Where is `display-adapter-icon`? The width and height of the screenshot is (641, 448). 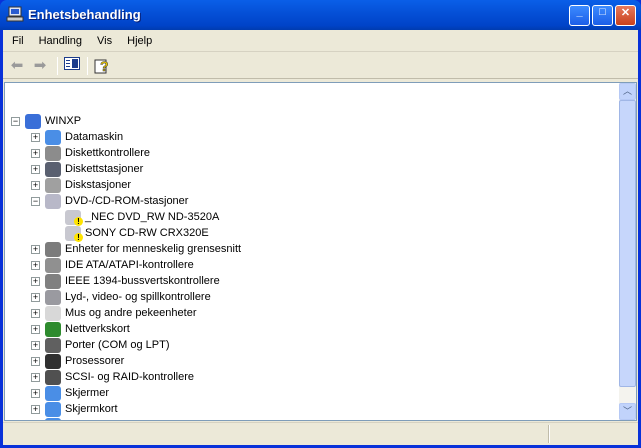 display-adapter-icon is located at coordinates (53, 409).